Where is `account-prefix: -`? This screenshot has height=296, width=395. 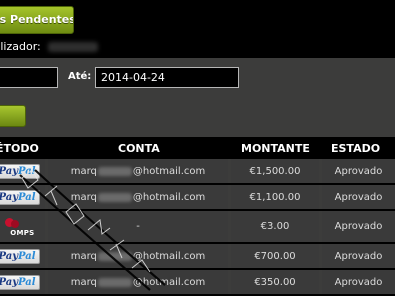 account-prefix: - is located at coordinates (138, 226).